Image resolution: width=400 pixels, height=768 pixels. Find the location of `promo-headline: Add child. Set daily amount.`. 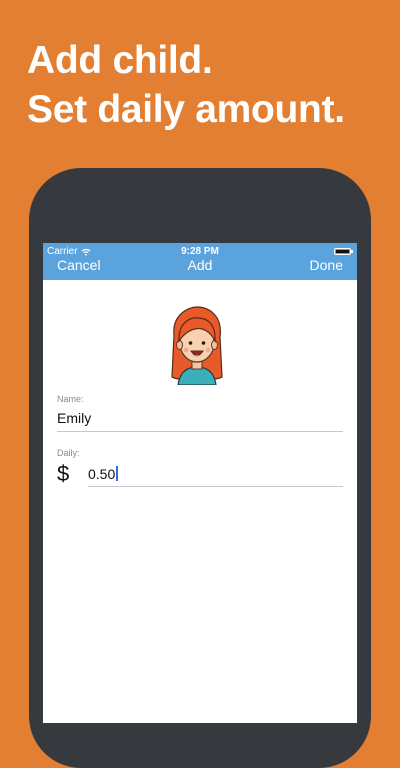

promo-headline: Add child. Set daily amount. is located at coordinates (186, 85).